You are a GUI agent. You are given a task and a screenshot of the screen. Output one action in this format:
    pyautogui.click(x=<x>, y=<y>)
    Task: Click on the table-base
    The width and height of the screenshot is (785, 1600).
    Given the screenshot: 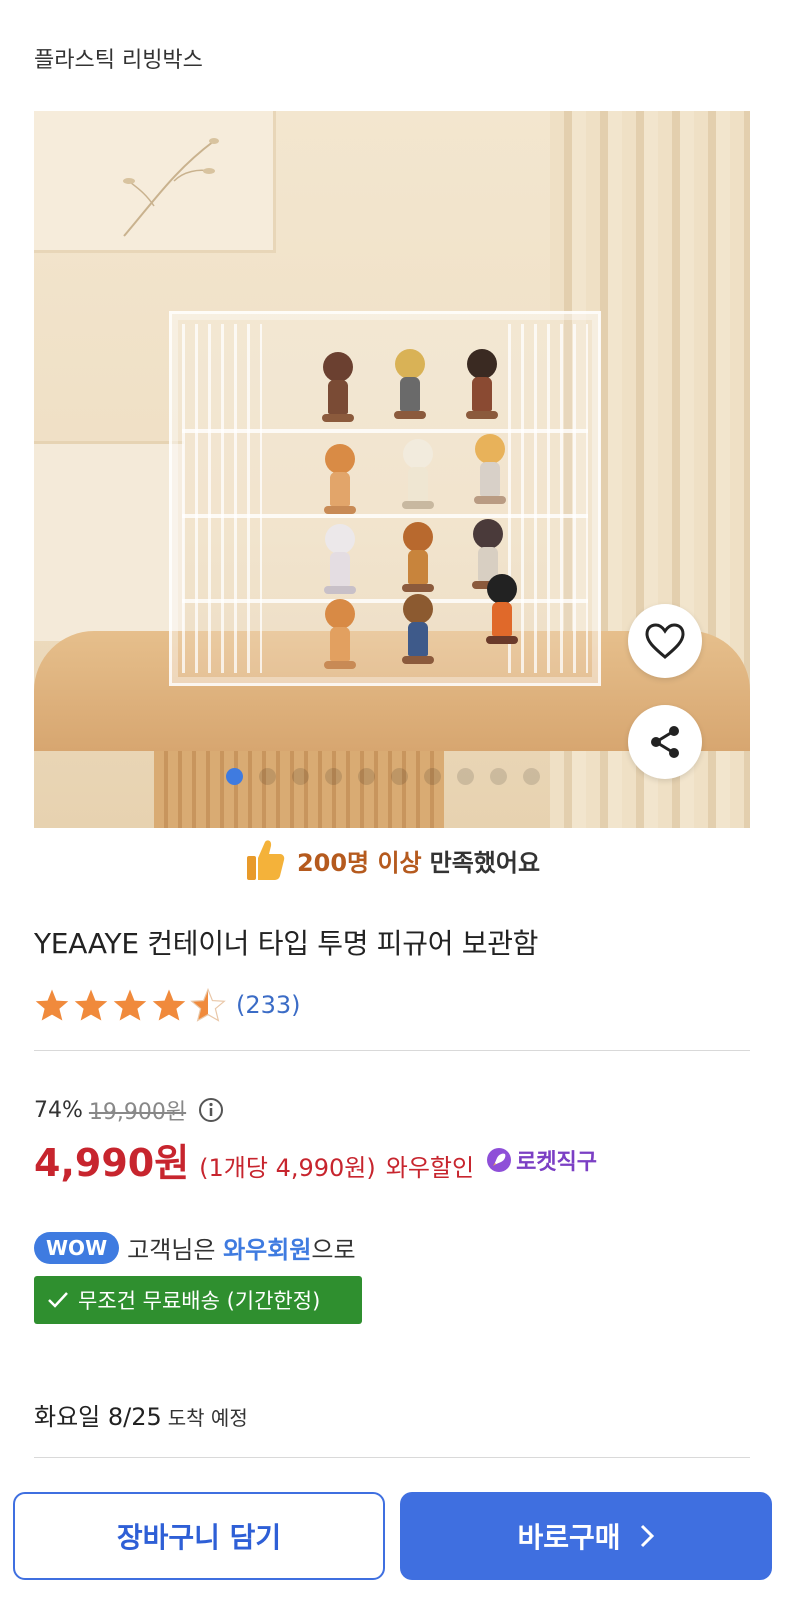 What is the action you would take?
    pyautogui.click(x=299, y=789)
    